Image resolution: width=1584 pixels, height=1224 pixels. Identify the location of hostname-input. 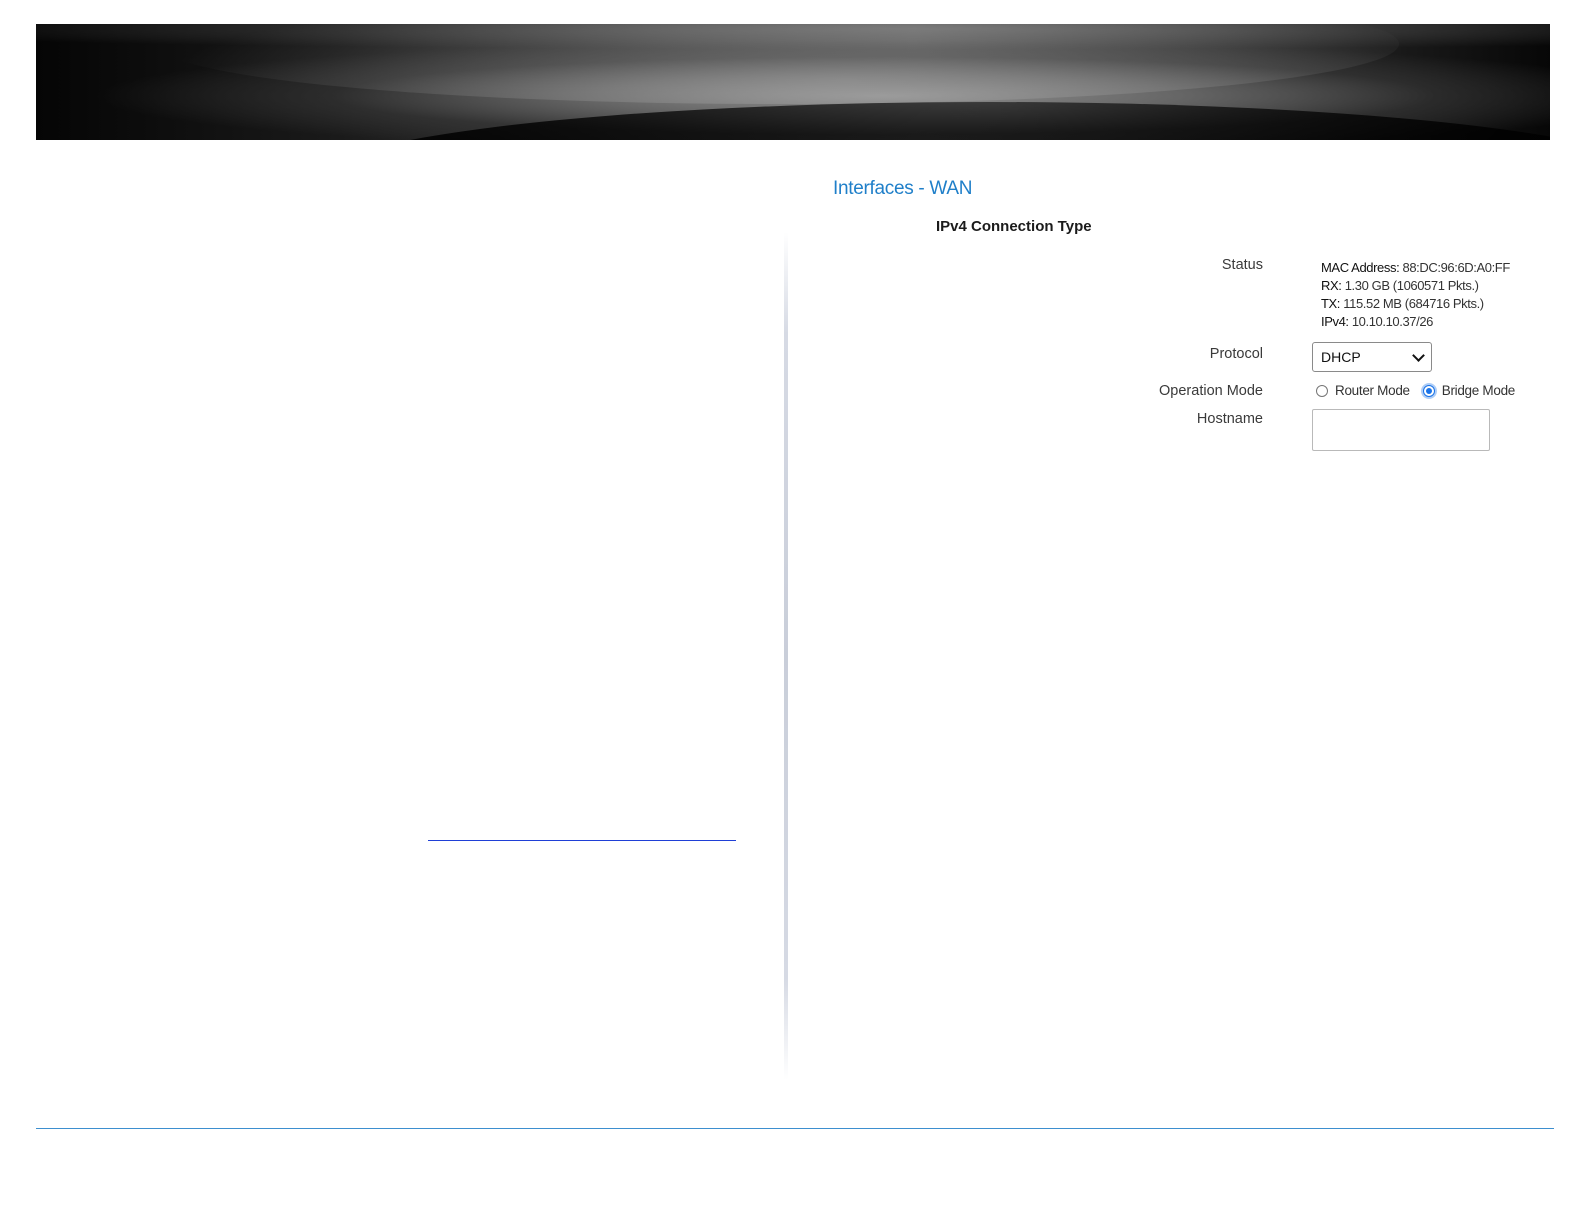
(1401, 430).